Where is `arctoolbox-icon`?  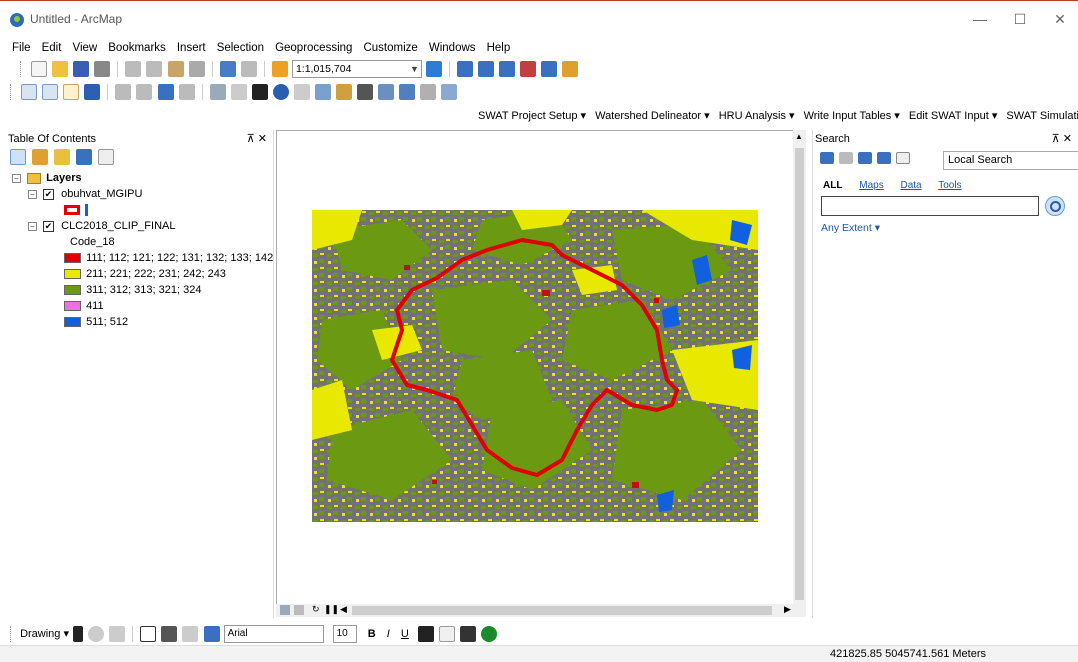 arctoolbox-icon is located at coordinates (528, 69).